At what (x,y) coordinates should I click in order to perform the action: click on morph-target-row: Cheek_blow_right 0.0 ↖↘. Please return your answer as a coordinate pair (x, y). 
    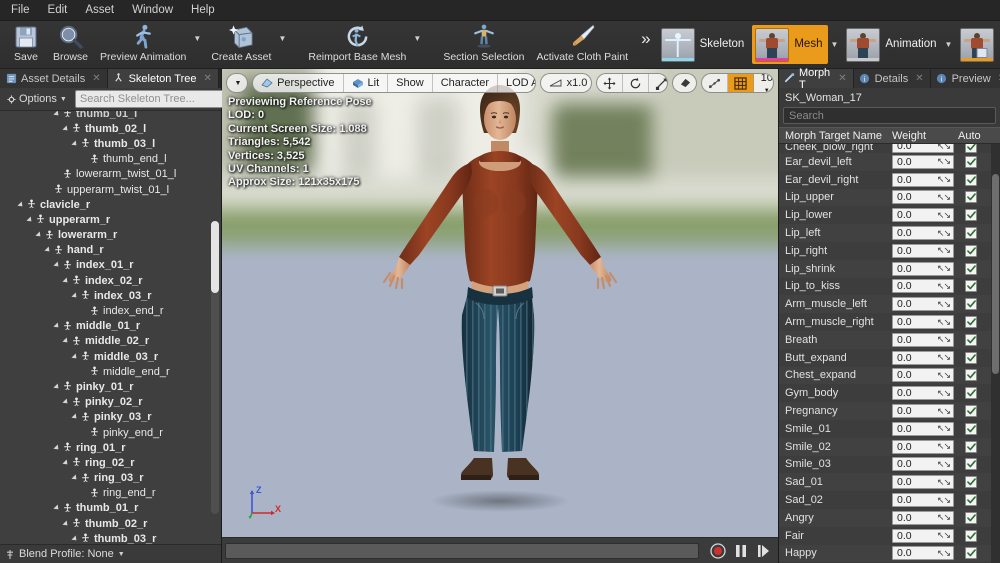
    Looking at the image, I should click on (889, 148).